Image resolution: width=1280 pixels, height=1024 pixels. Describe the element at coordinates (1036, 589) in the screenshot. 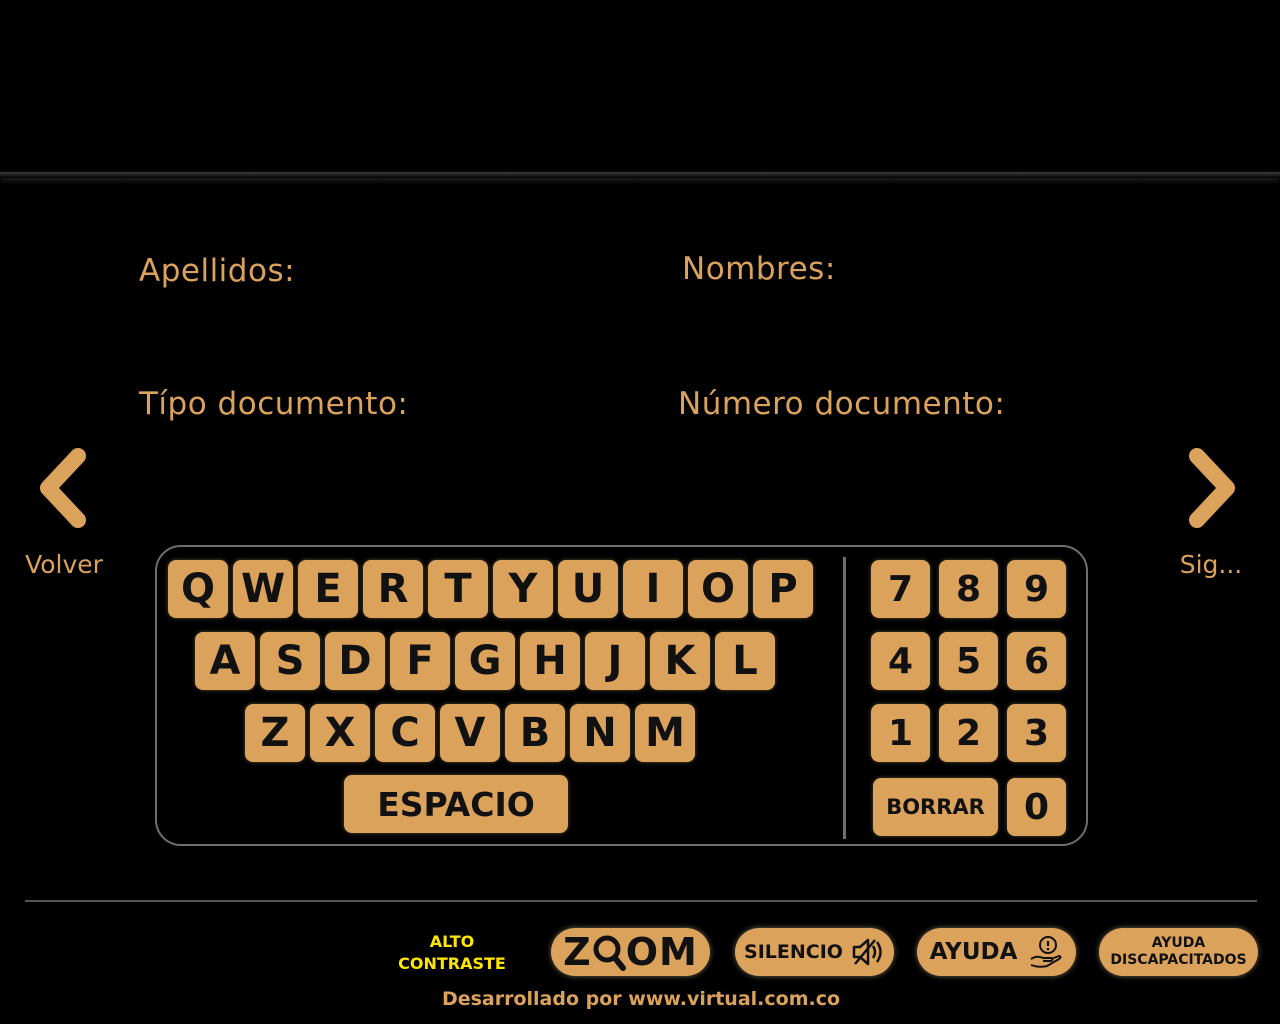

I see `key-9: 9` at that location.